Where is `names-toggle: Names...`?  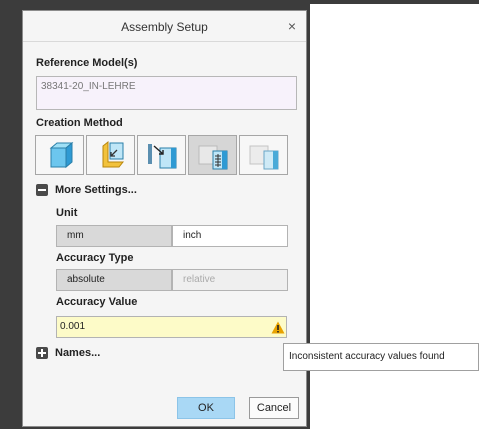
names-toggle: Names... is located at coordinates (68, 353).